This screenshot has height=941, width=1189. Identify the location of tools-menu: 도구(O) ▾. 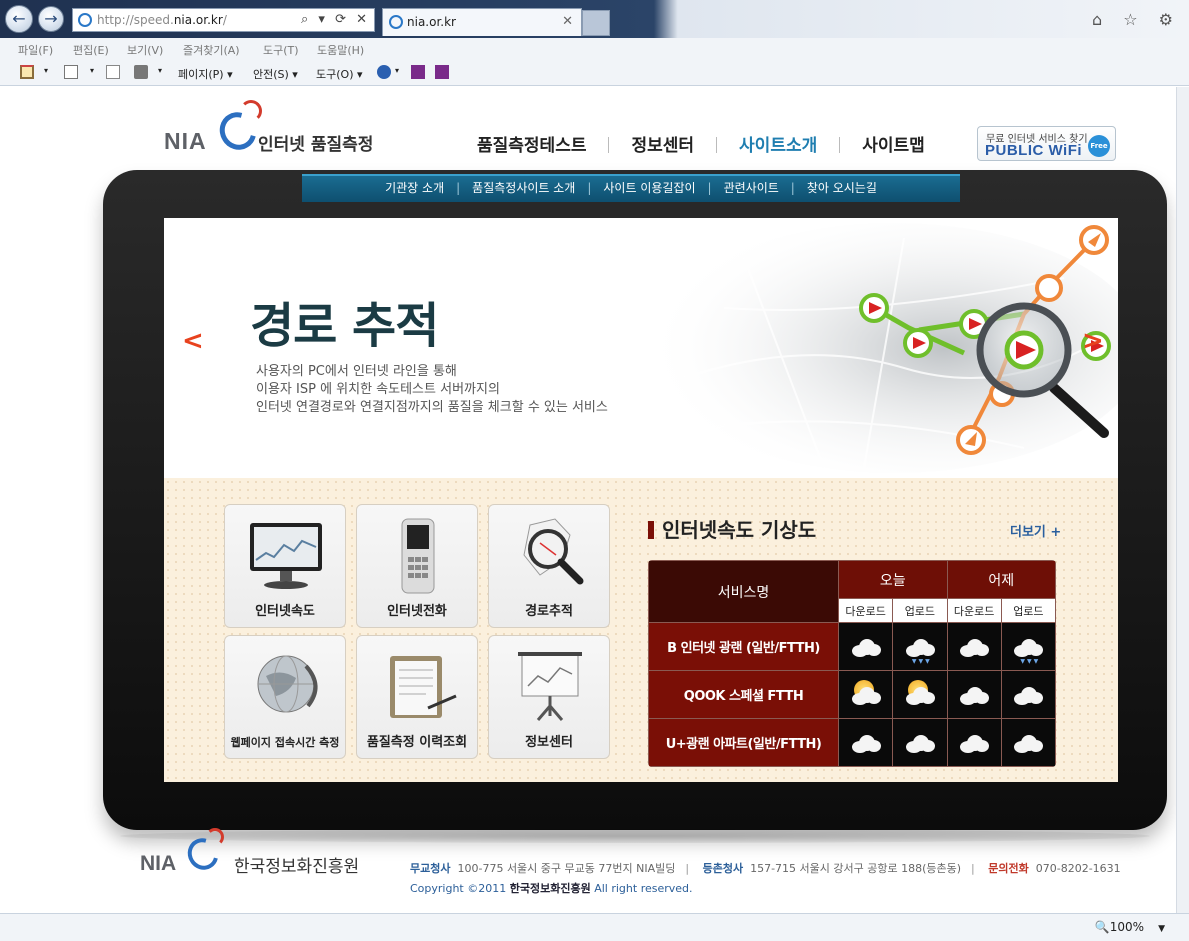
(339, 74).